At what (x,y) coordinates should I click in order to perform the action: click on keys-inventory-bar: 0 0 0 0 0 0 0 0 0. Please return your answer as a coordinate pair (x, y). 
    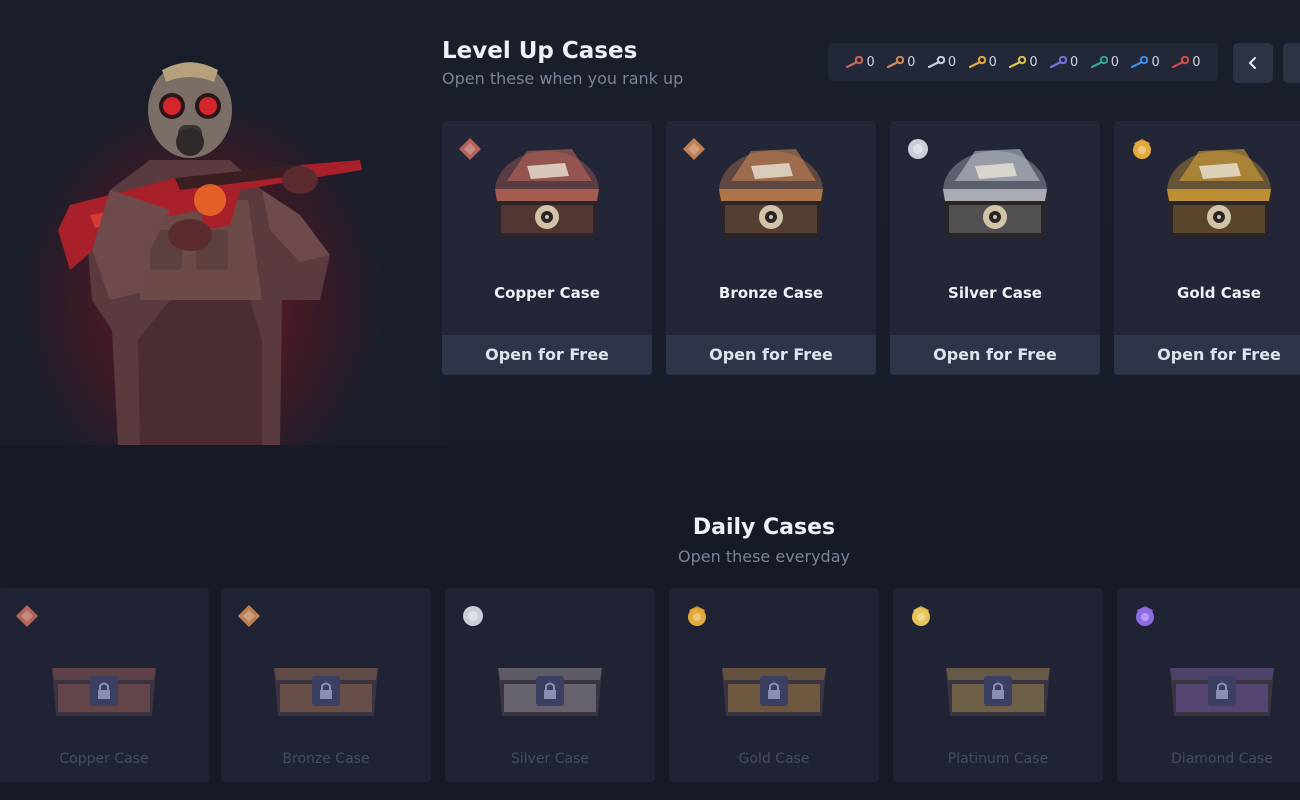
    Looking at the image, I should click on (1023, 62).